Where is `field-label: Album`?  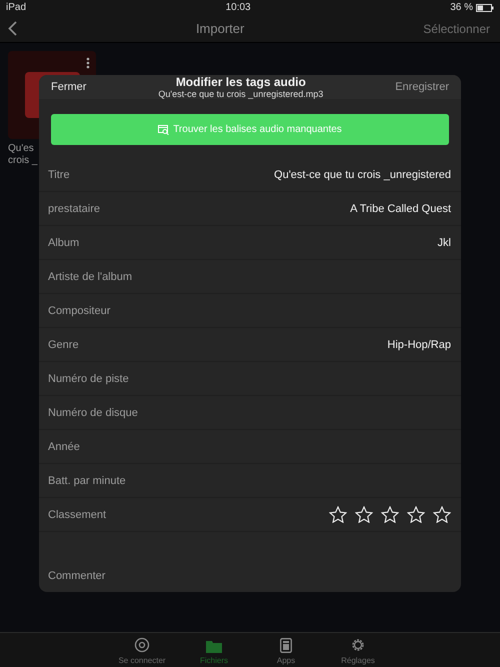
field-label: Album is located at coordinates (64, 242).